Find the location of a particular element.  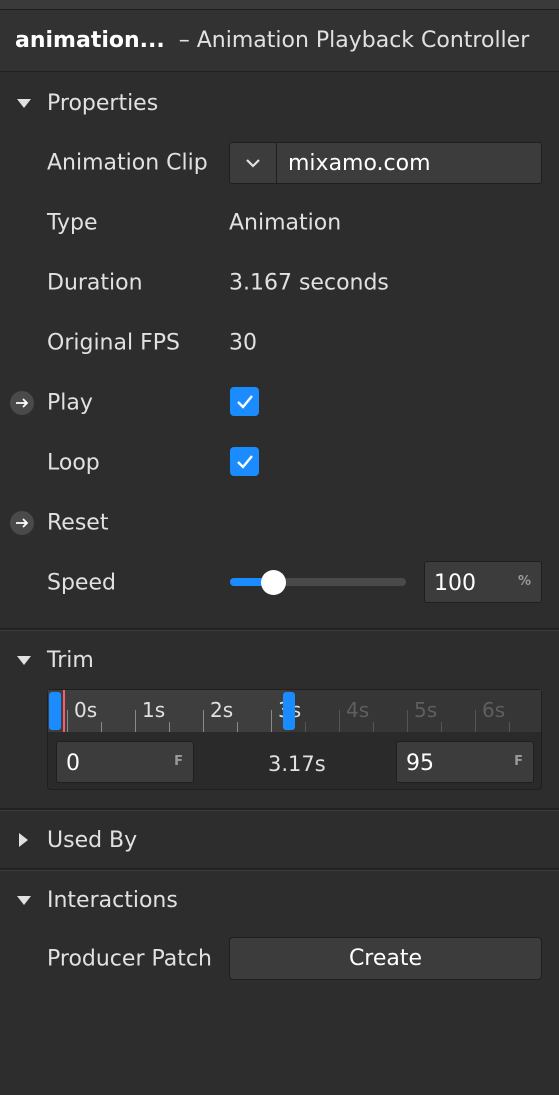

section-title: Used By is located at coordinates (92, 840).